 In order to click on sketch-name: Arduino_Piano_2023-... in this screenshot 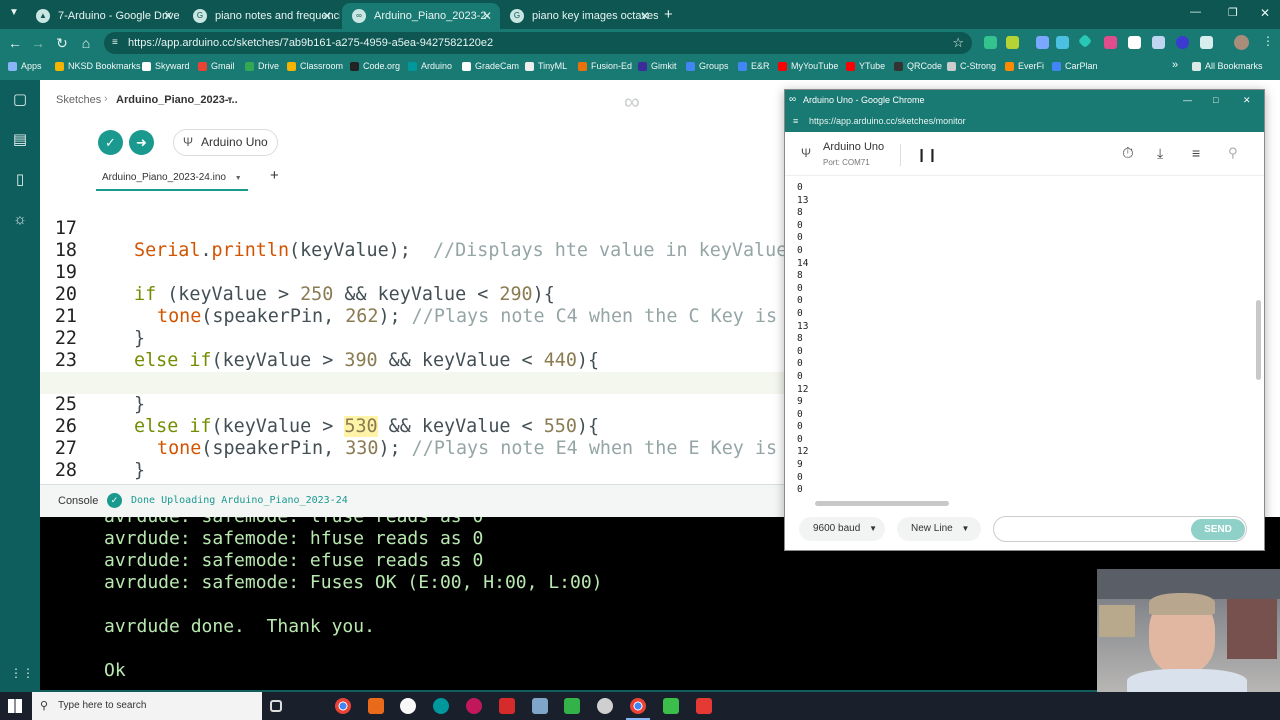, I will do `click(177, 100)`.